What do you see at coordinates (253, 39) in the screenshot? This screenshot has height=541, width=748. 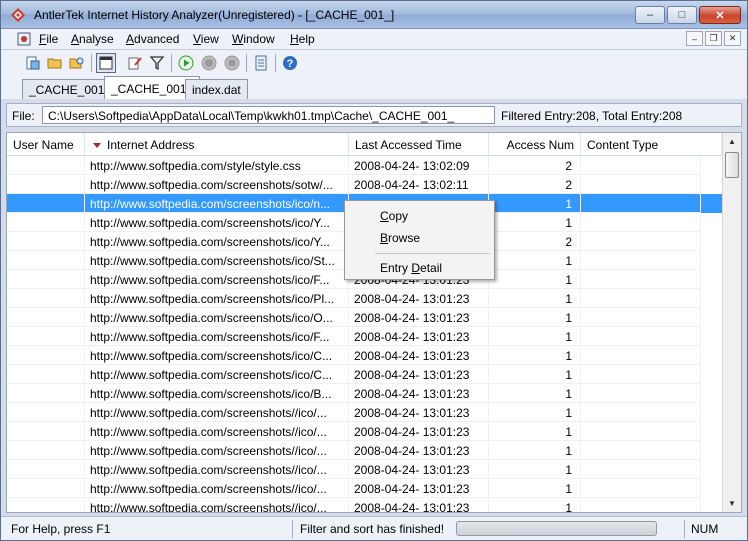 I see `menu-window: Window` at bounding box center [253, 39].